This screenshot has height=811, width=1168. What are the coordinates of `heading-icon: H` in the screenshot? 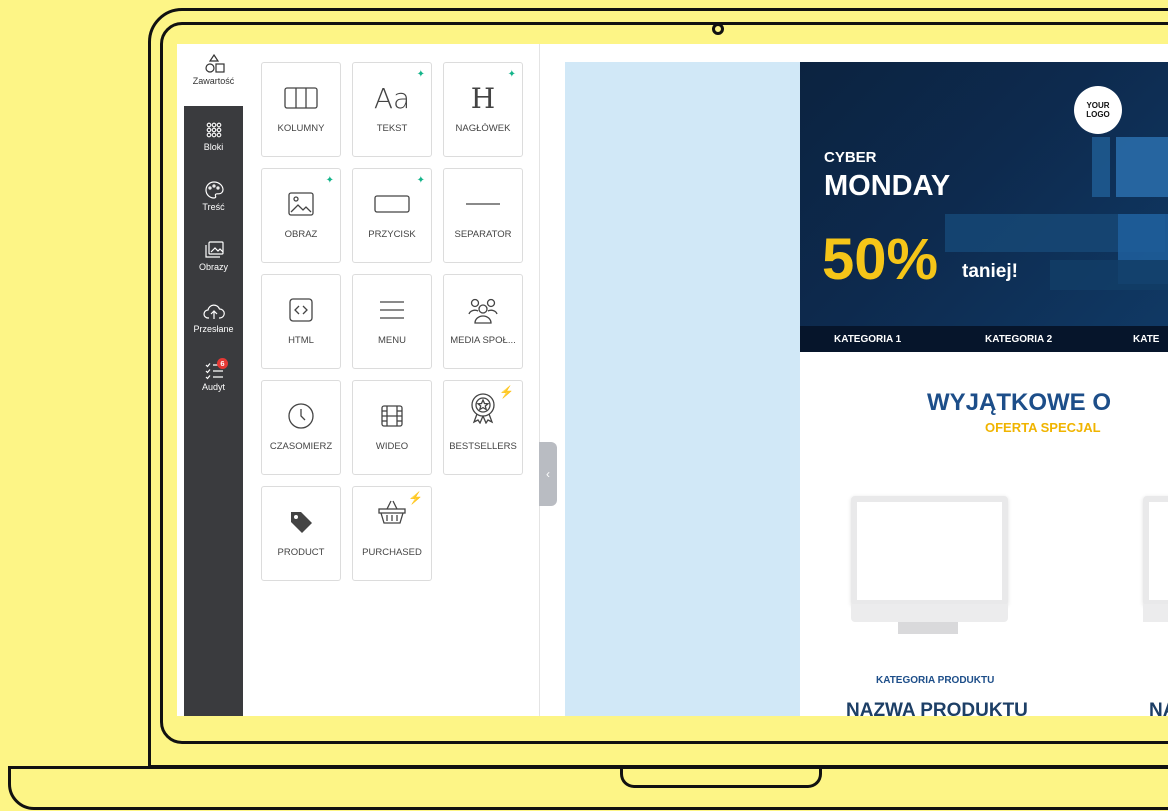 It's located at (483, 98).